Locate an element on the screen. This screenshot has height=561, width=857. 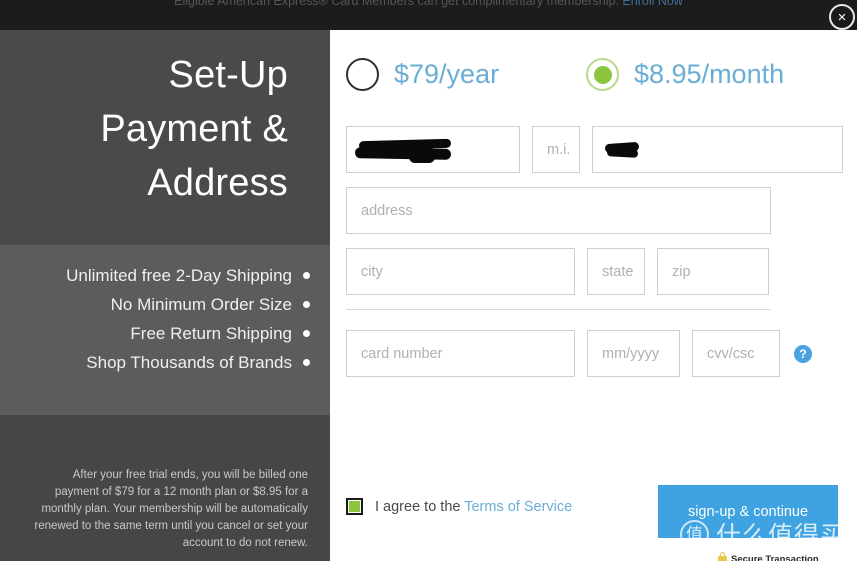
zip-input: zip is located at coordinates (713, 271).